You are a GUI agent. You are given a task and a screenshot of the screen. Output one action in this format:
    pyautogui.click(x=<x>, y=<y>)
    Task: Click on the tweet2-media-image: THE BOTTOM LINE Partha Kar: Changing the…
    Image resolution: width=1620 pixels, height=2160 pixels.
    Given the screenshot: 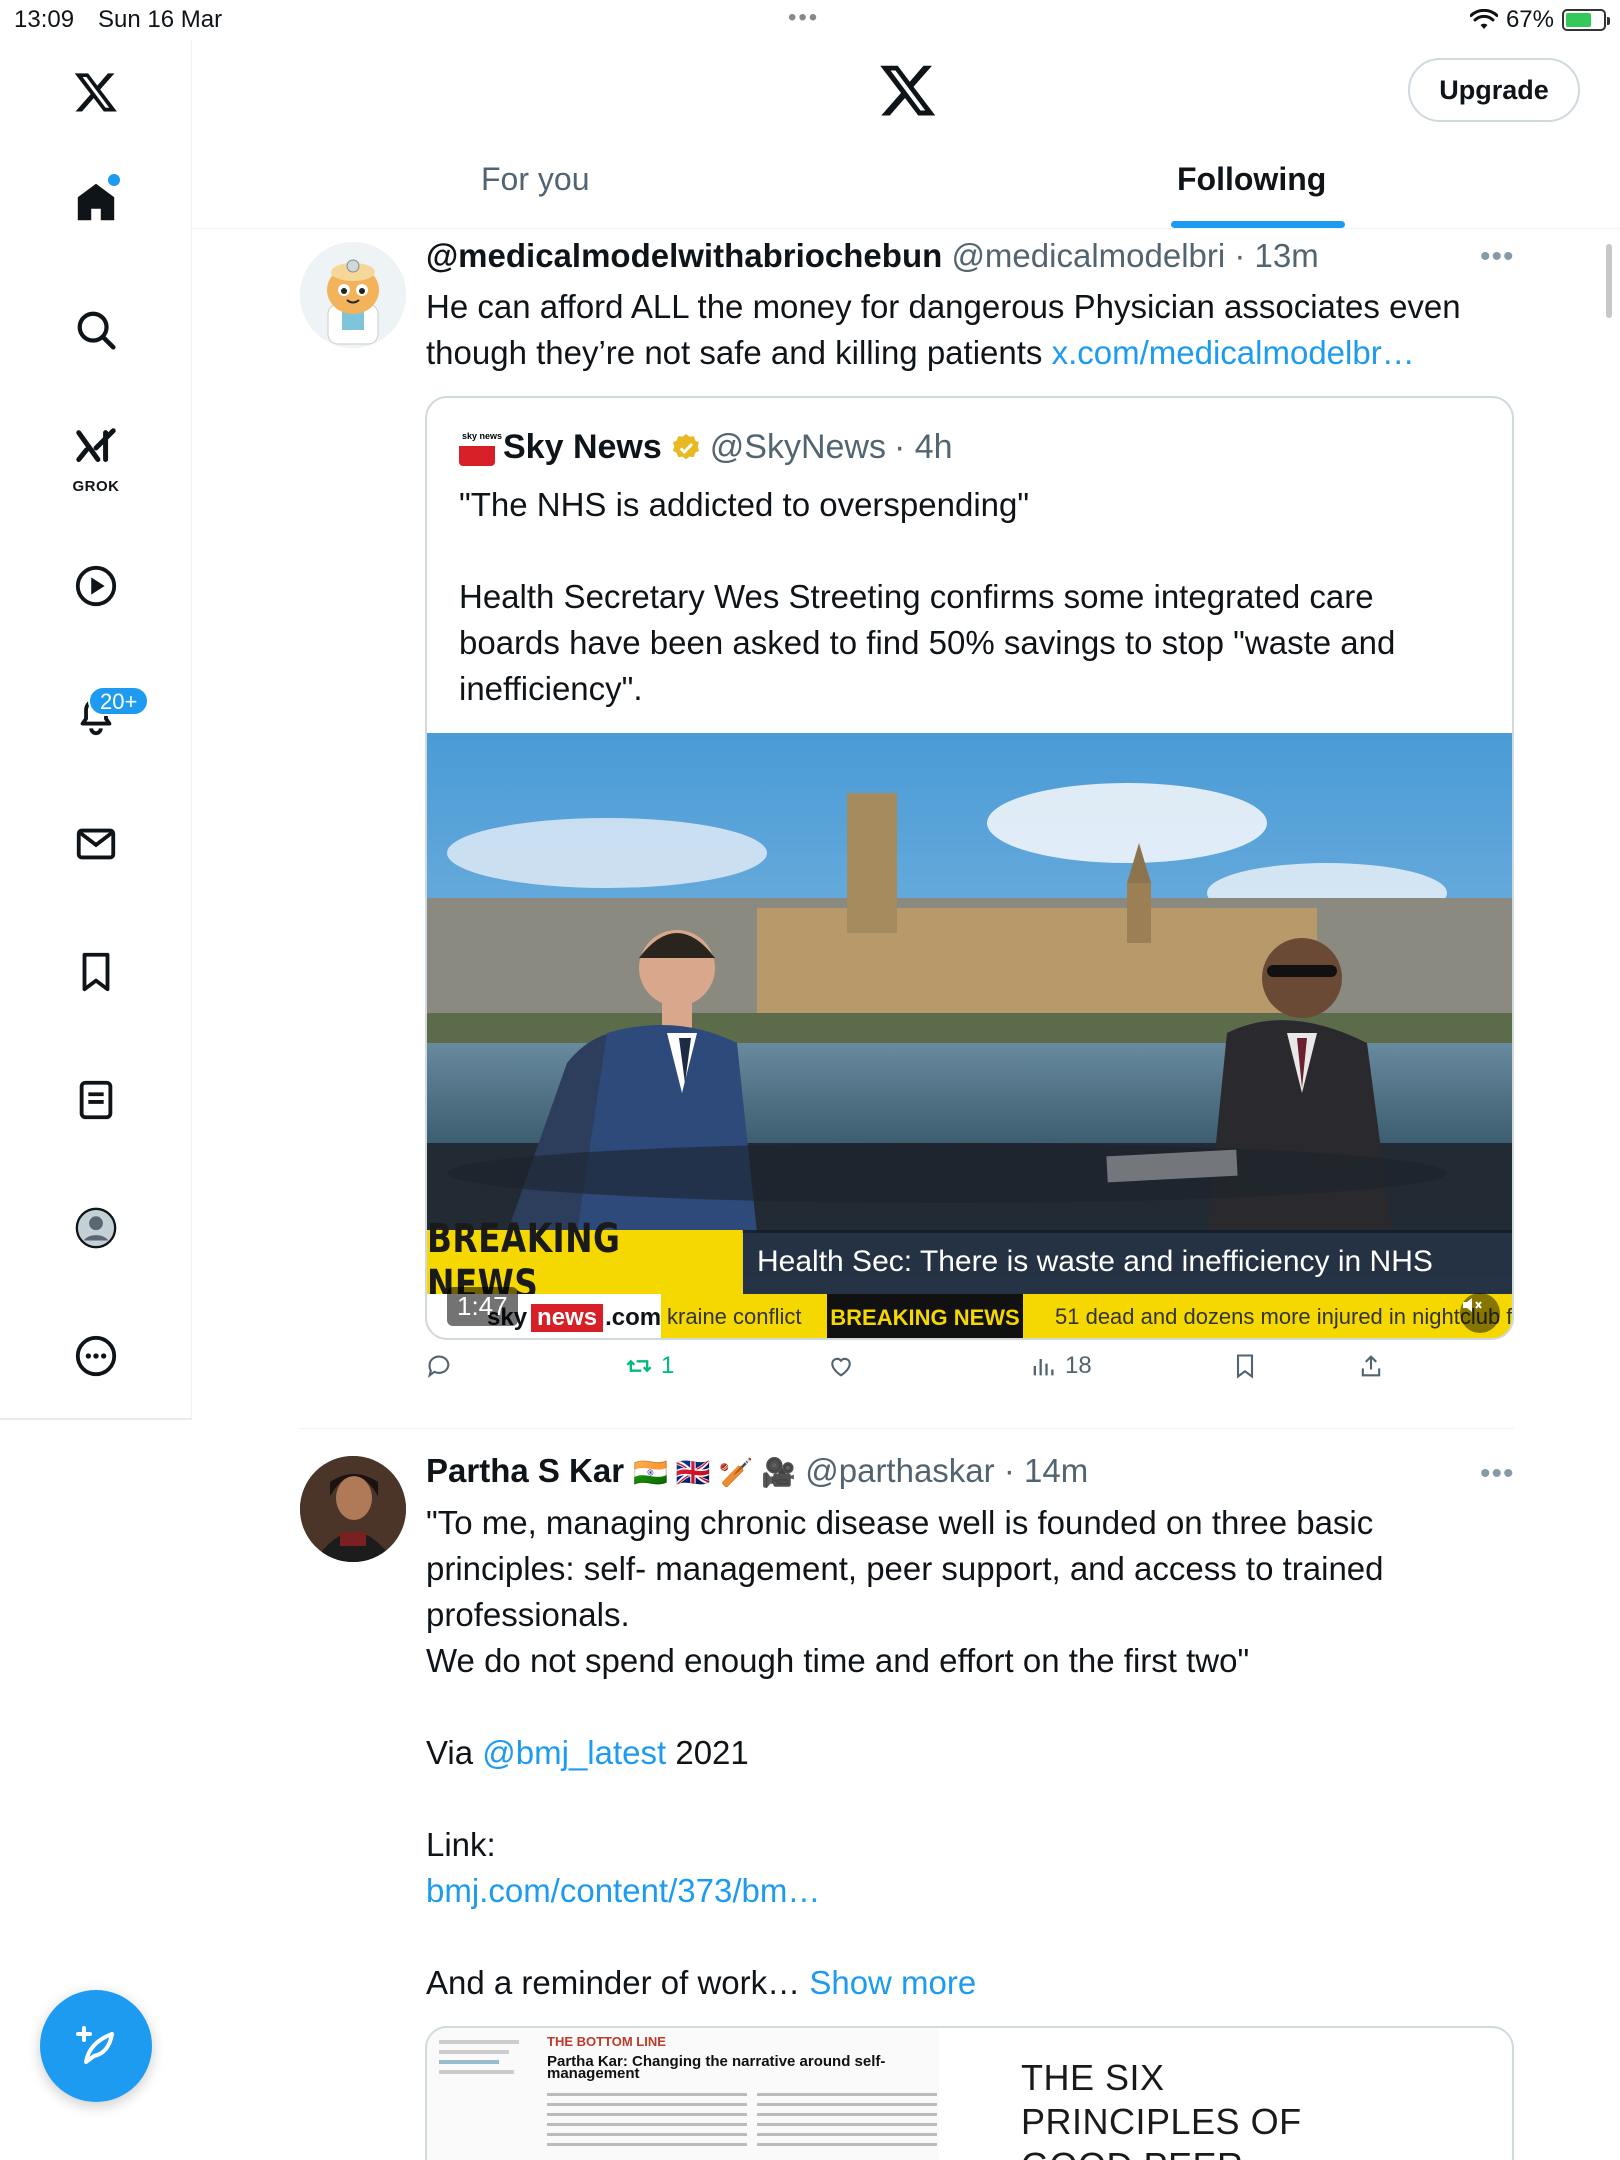 What is the action you would take?
    pyautogui.click(x=969, y=2093)
    